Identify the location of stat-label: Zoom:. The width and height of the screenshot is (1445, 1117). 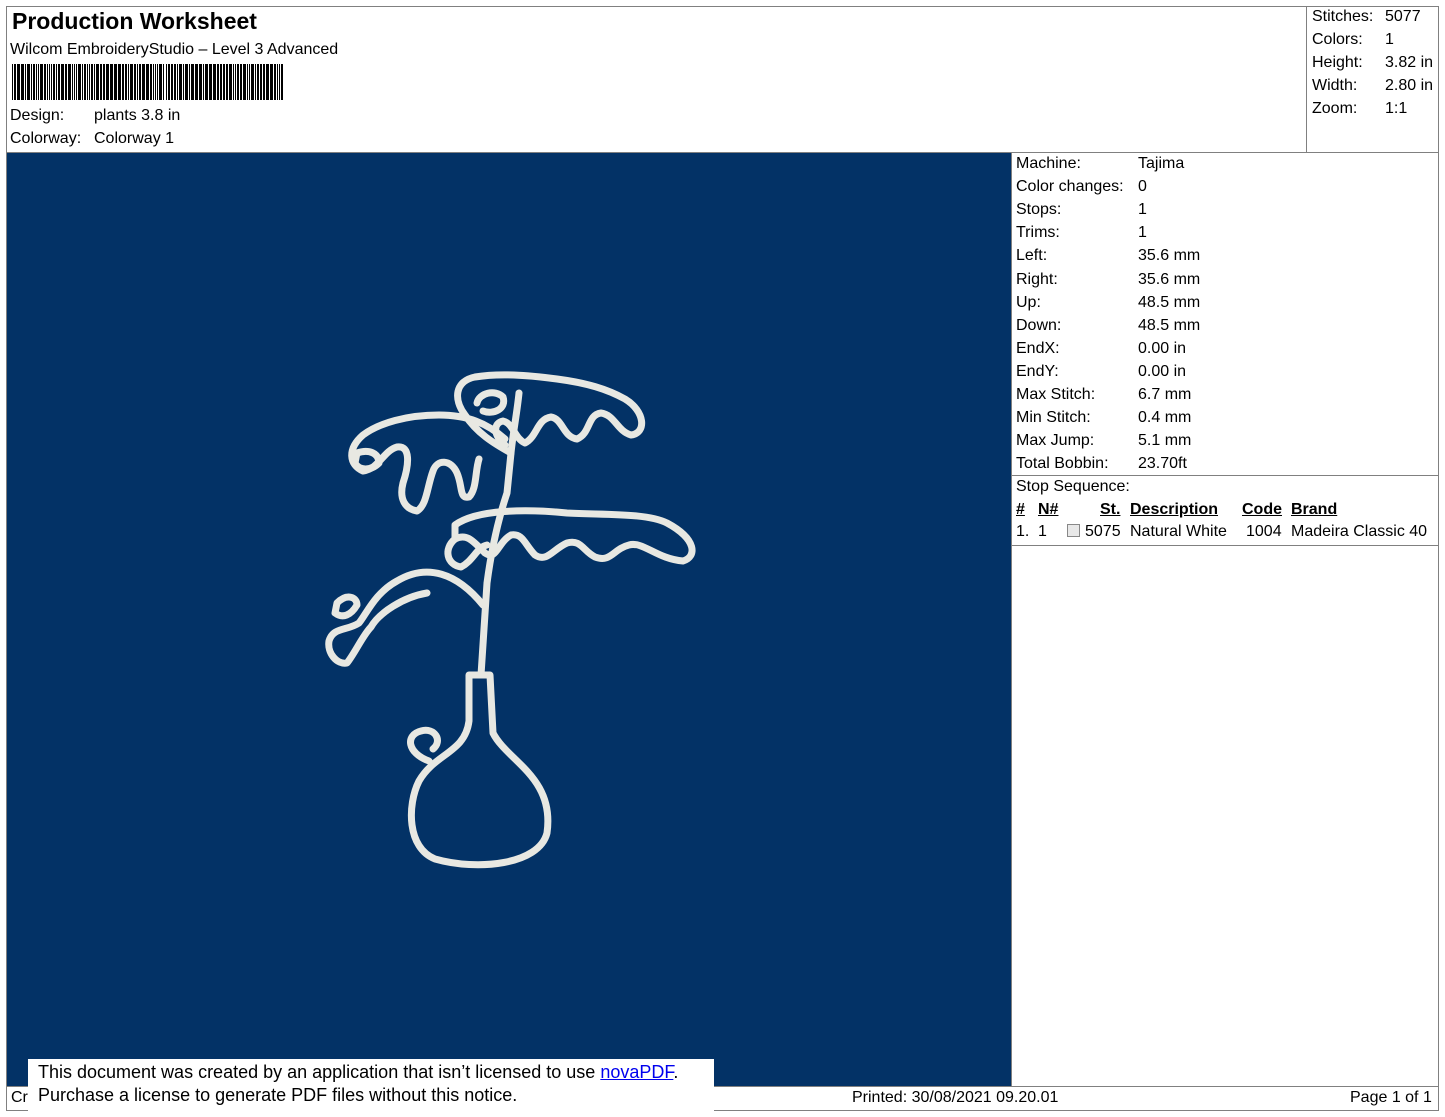
(1335, 108).